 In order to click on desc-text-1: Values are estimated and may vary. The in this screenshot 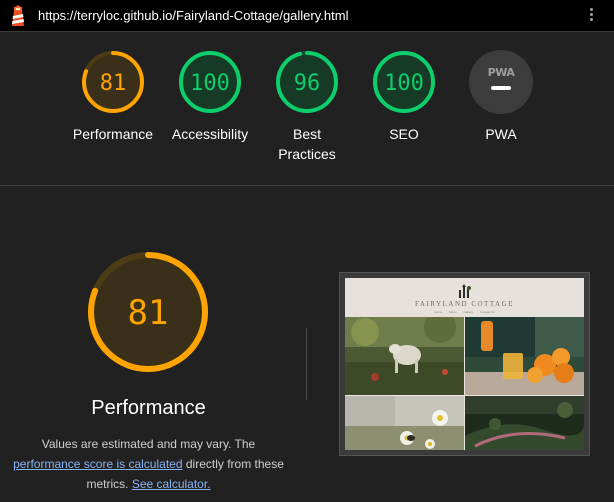, I will do `click(148, 444)`.